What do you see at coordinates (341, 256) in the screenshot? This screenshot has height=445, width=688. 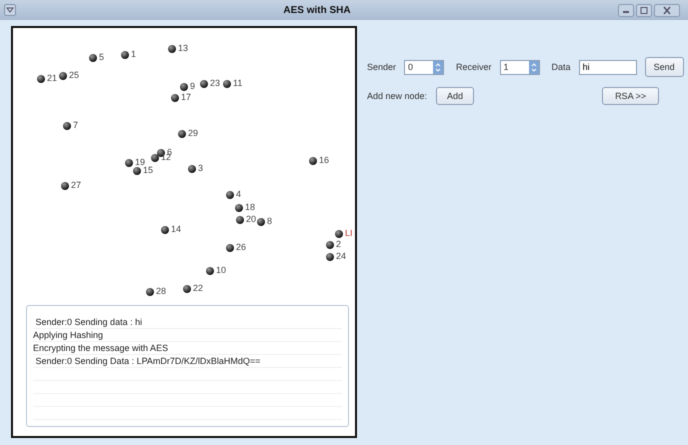 I see `node-label: 24` at bounding box center [341, 256].